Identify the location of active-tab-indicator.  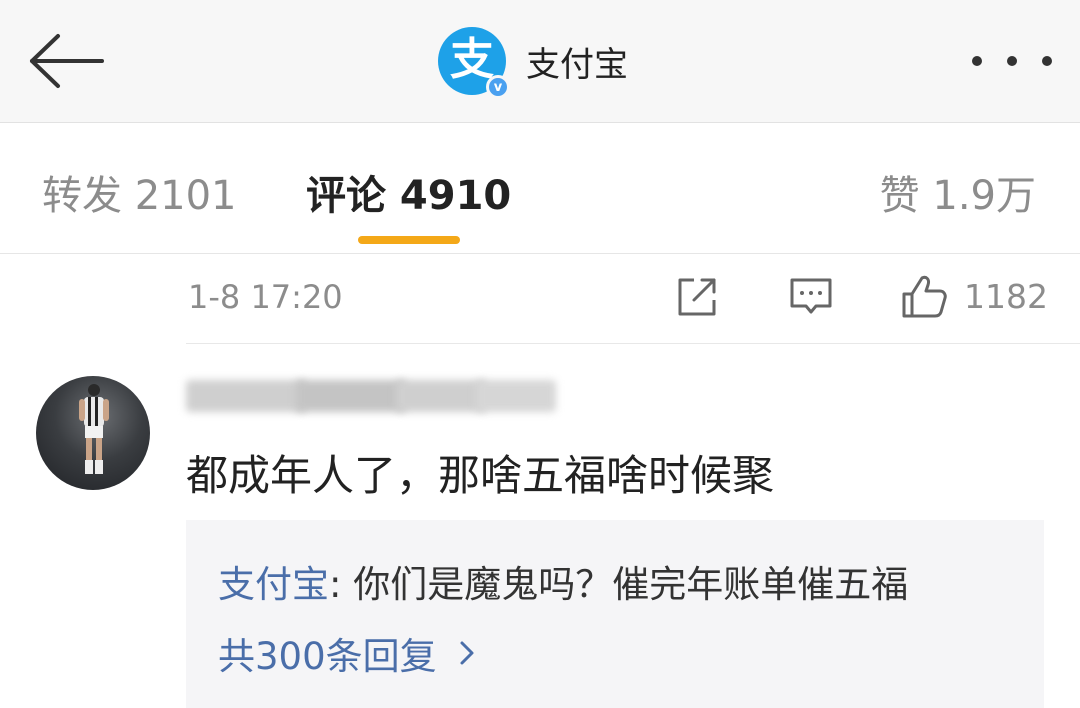
(409, 240).